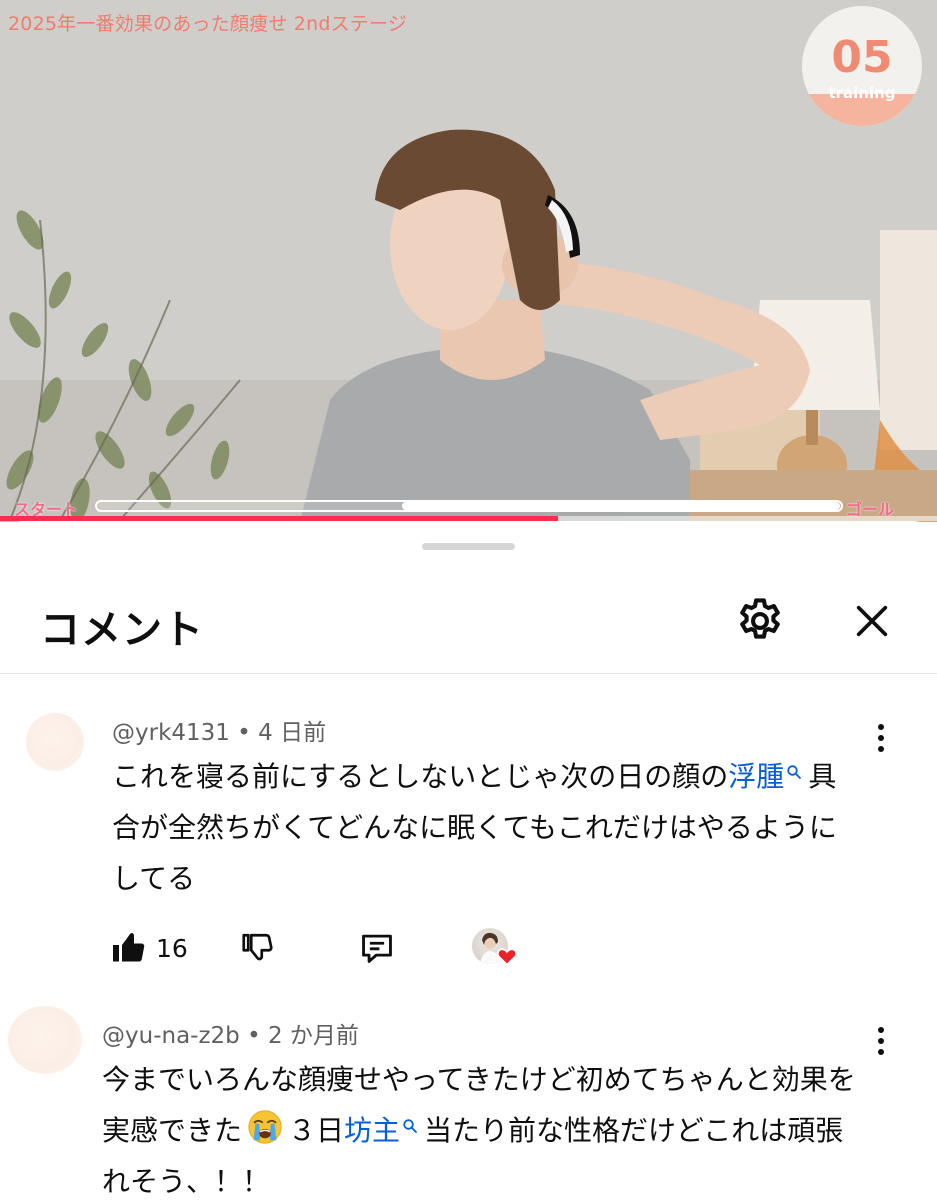  Describe the element at coordinates (468, 673) in the screenshot. I see `header-divider` at that location.